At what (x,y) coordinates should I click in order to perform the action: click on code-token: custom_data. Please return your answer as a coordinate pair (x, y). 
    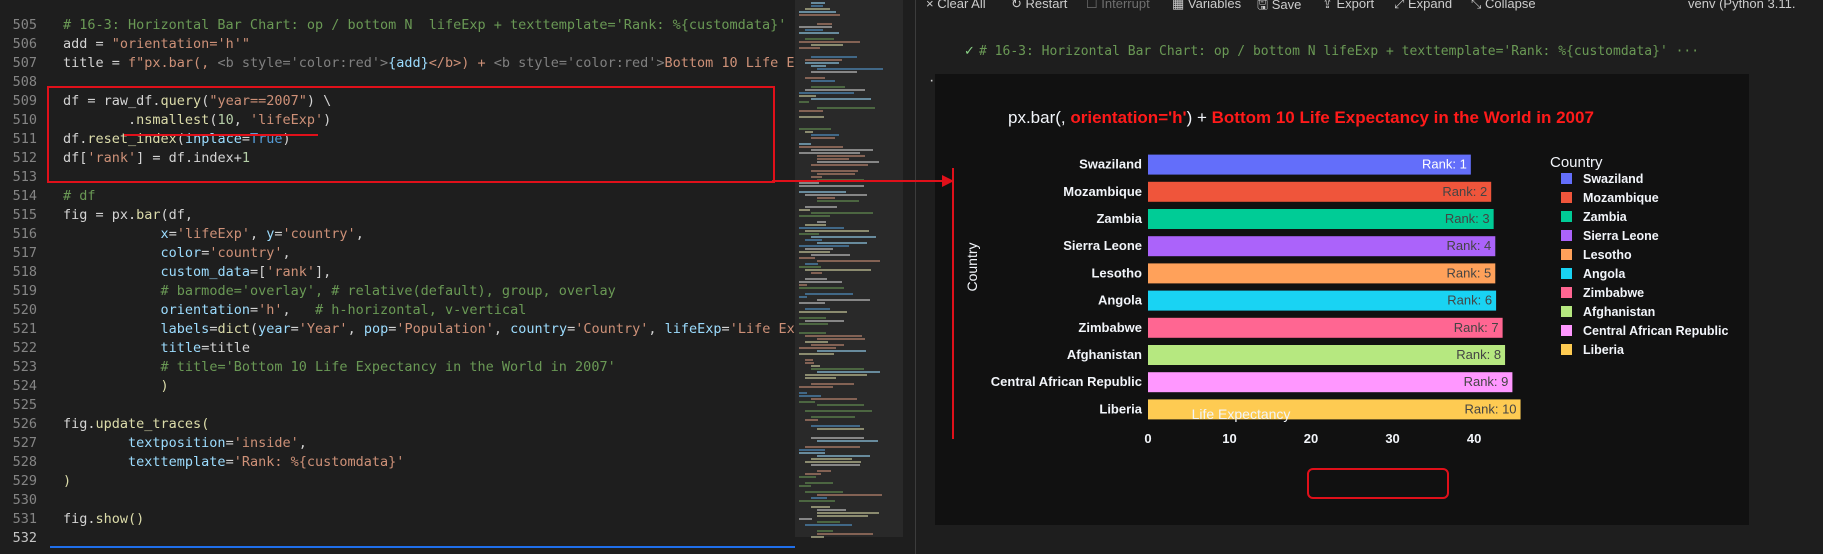
    Looking at the image, I should click on (205, 272).